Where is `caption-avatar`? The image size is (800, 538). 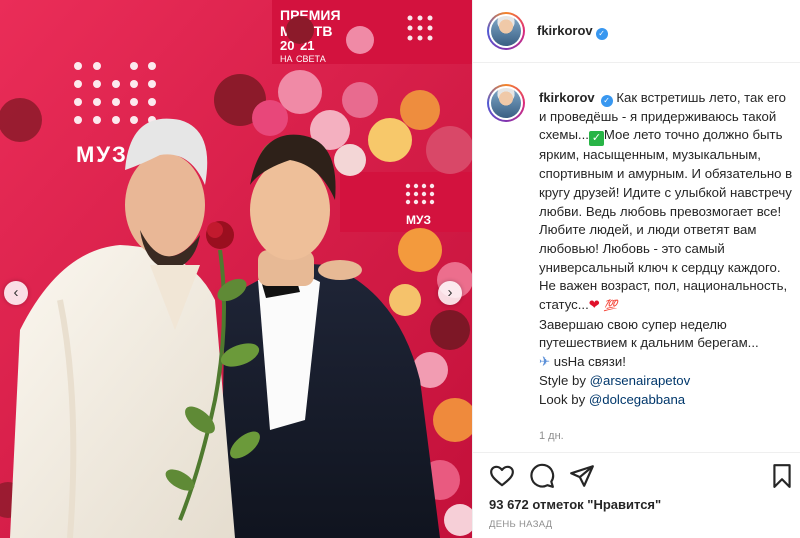
caption-avatar is located at coordinates (506, 103).